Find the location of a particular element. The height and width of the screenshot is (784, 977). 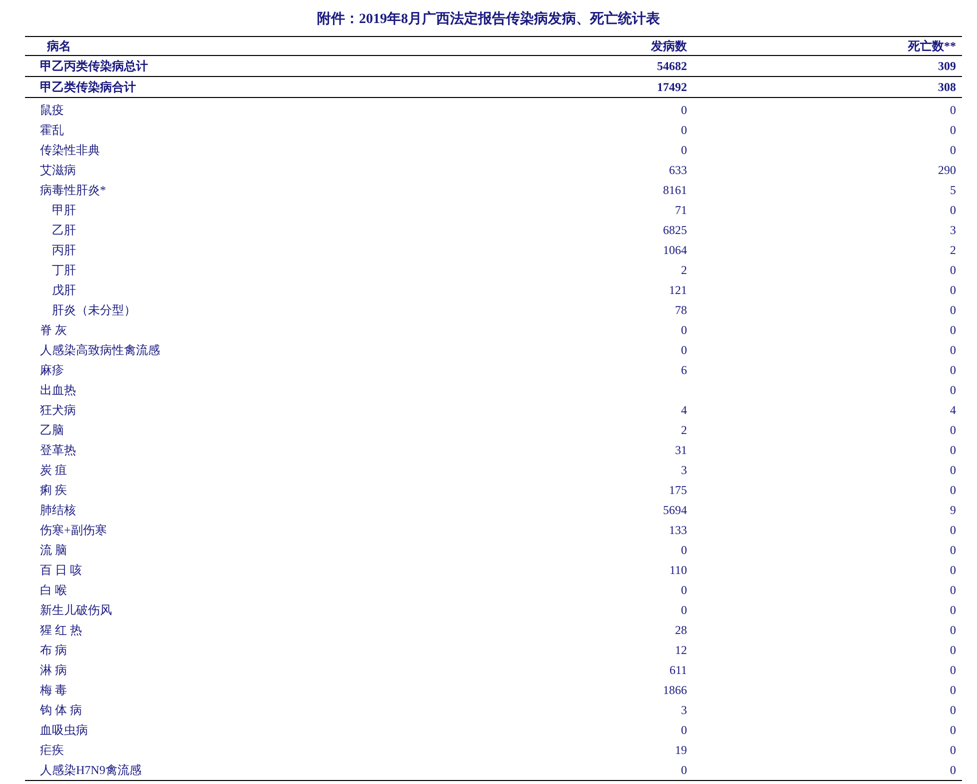

case-count: 17492 is located at coordinates (672, 87).